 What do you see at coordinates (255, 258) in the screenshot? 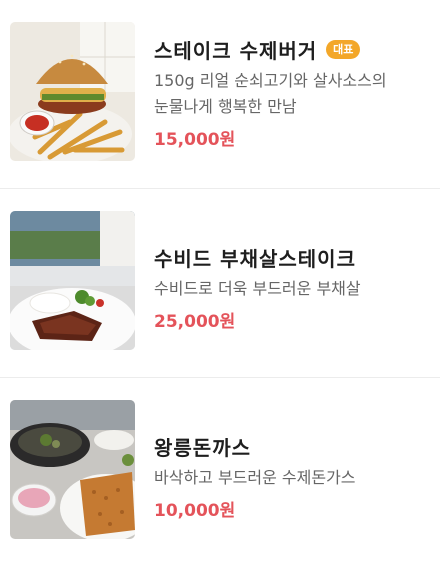
I see `menu-name: 수비드 부채살스테이크` at bounding box center [255, 258].